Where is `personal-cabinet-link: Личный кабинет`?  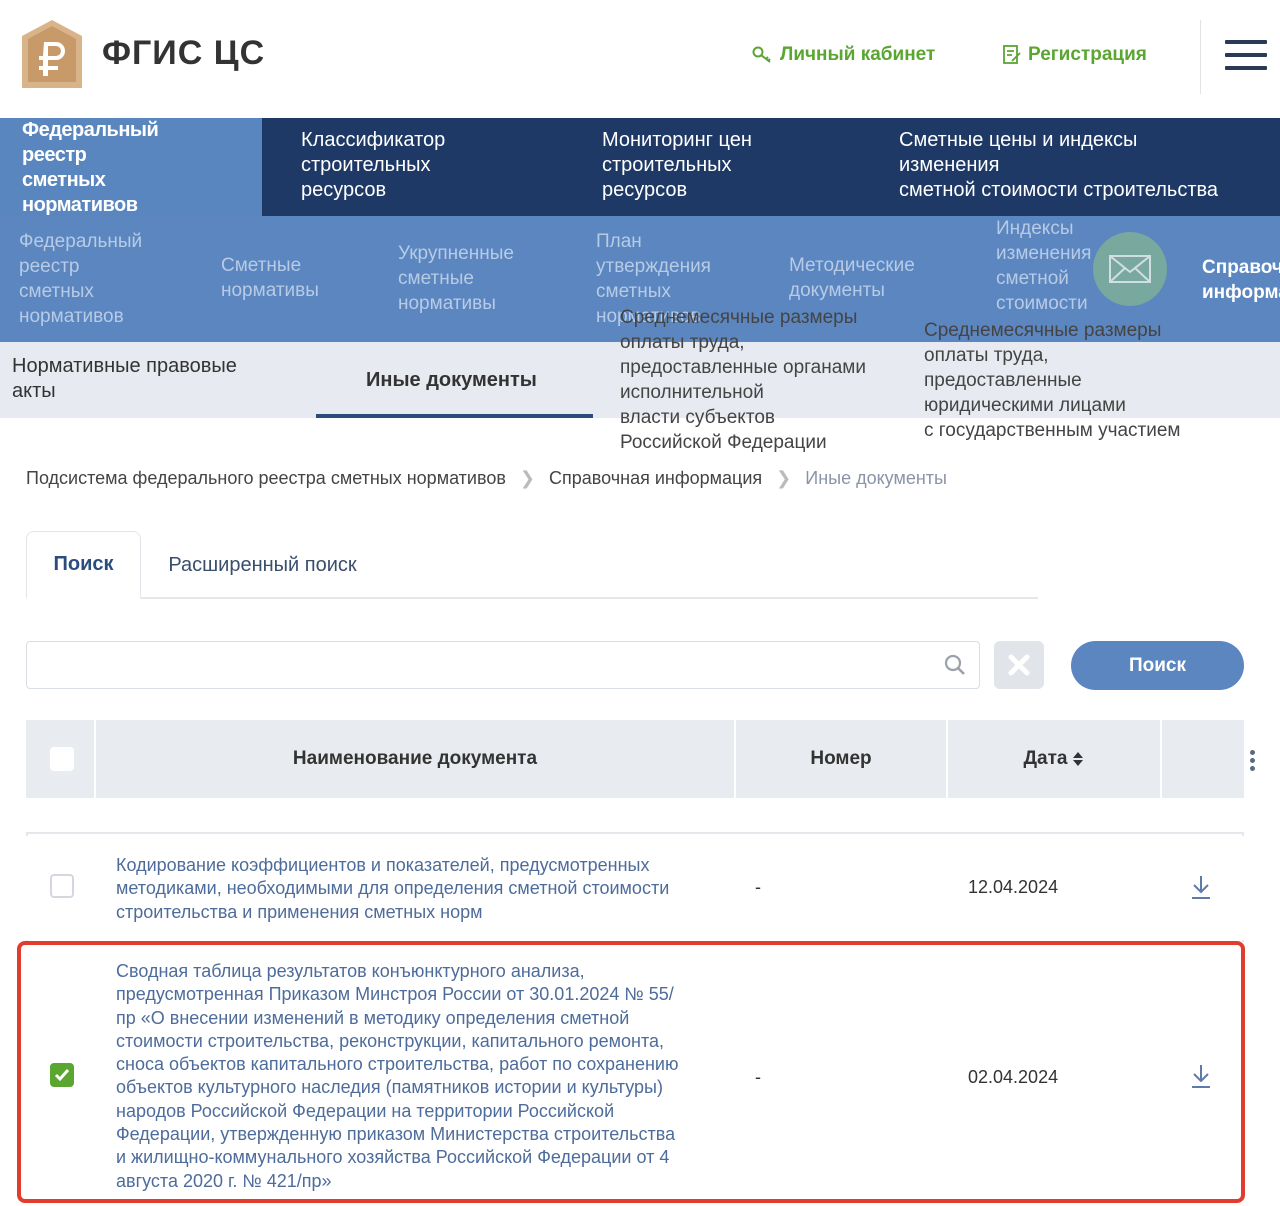 personal-cabinet-link: Личный кабинет is located at coordinates (843, 55).